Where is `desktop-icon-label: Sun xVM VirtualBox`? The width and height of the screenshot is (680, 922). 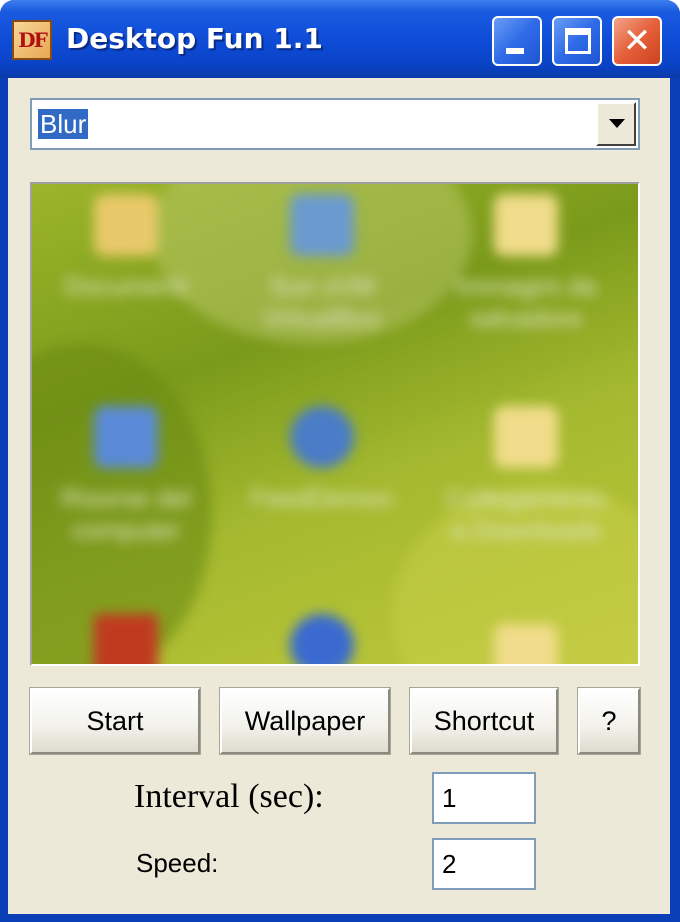 desktop-icon-label: Sun xVM VirtualBox is located at coordinates (322, 302).